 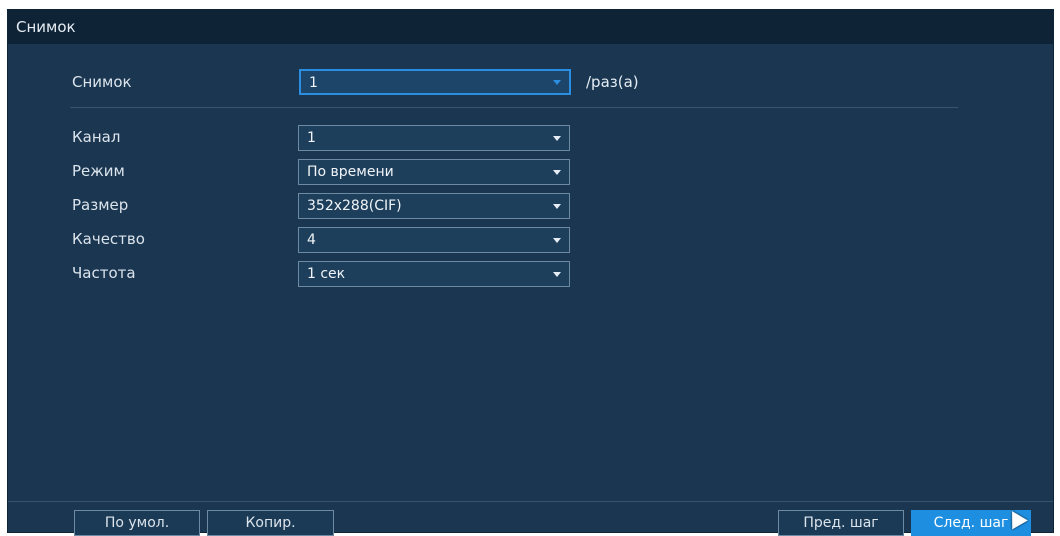 What do you see at coordinates (434, 240) in the screenshot?
I see `quality-select: 4` at bounding box center [434, 240].